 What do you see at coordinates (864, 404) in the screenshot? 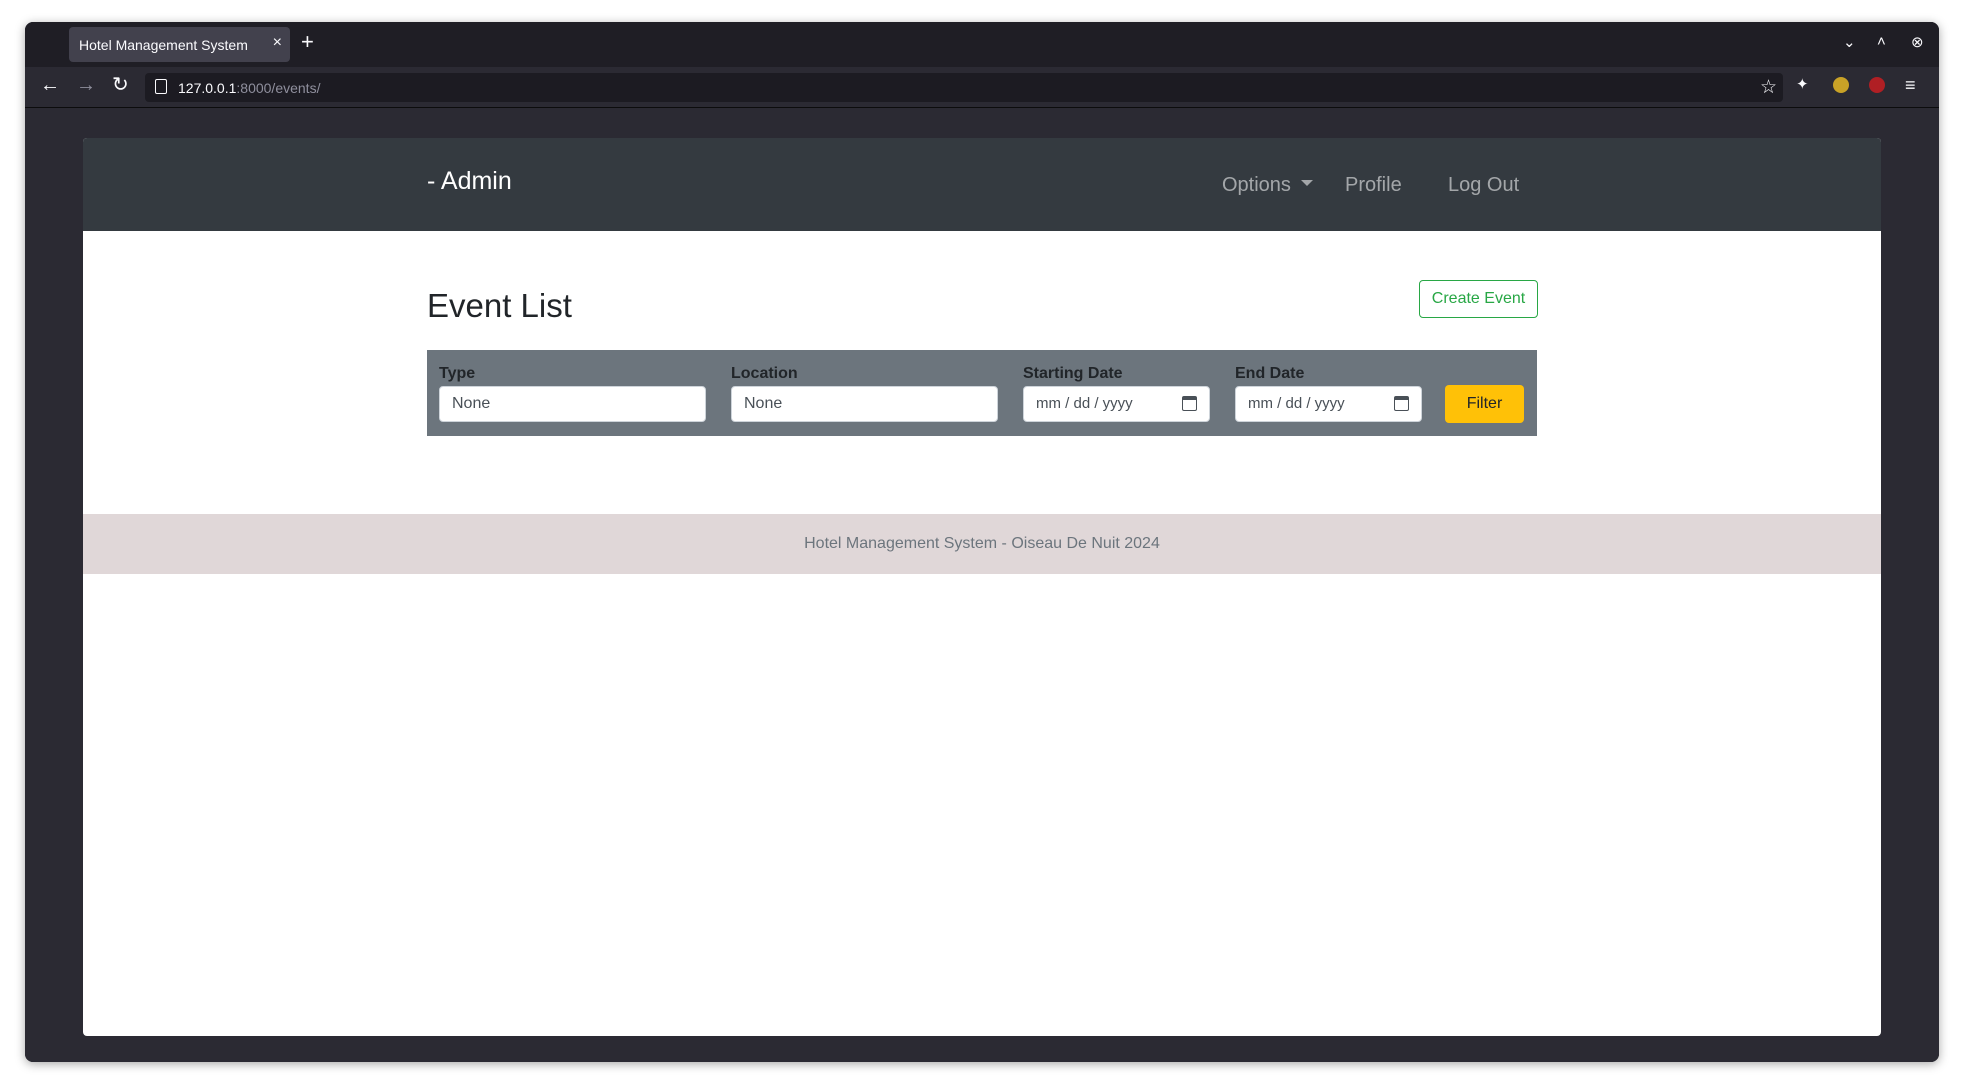
I see `location-input: None` at bounding box center [864, 404].